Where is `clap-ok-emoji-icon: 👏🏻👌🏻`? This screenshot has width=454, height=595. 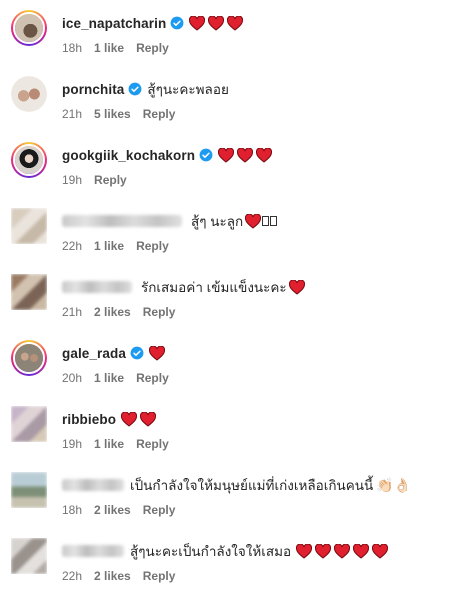 clap-ok-emoji-icon: 👏🏻👌🏻 is located at coordinates (394, 484).